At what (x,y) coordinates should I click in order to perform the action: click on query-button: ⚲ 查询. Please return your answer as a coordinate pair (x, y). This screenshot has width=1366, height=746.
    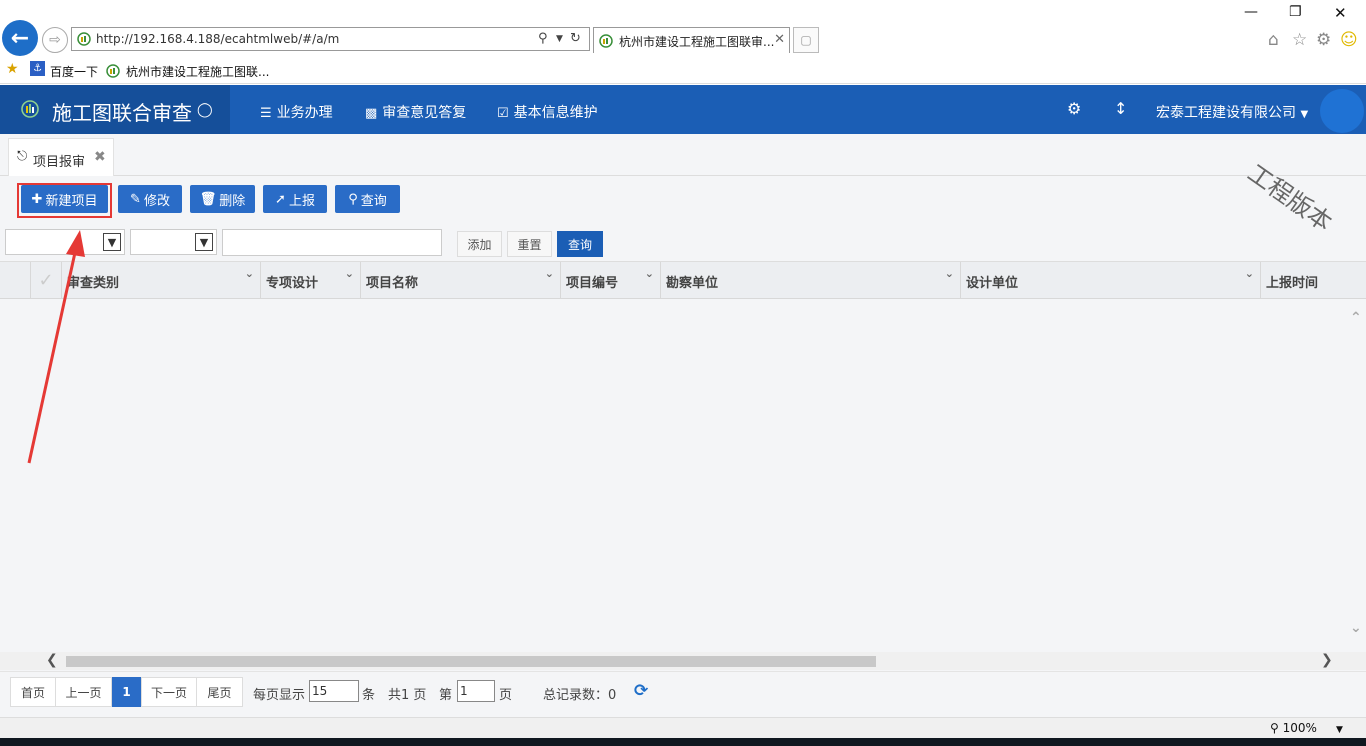
    Looking at the image, I should click on (367, 199).